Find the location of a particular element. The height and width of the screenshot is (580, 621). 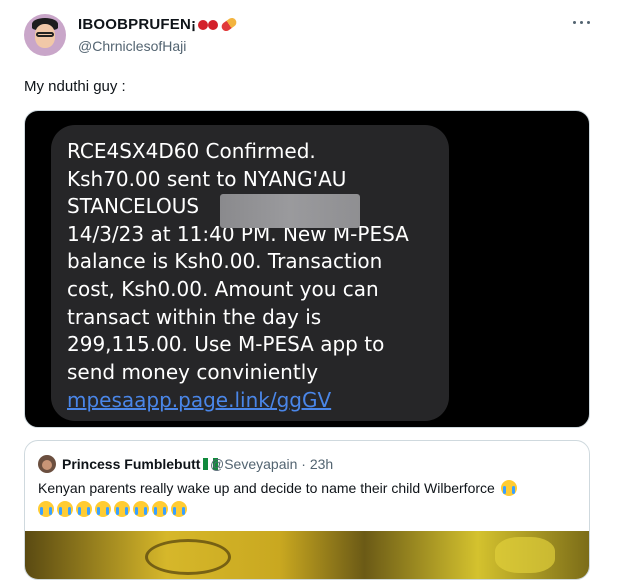

avatar-glasses is located at coordinates (45, 34).